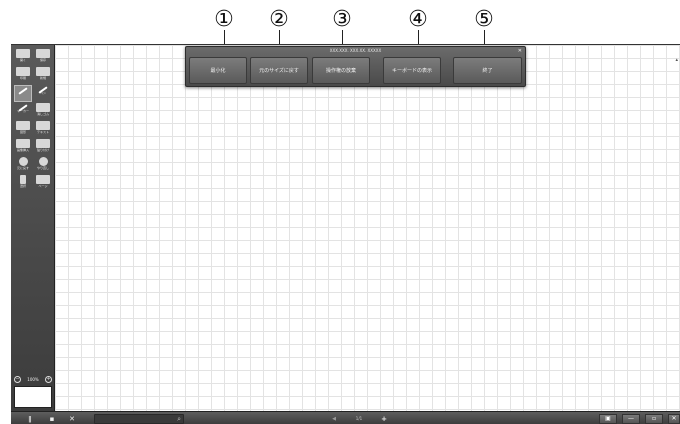 Image resolution: width=680 pixels, height=424 pixels. What do you see at coordinates (52, 419) in the screenshot?
I see `copy-icon: ▪` at bounding box center [52, 419].